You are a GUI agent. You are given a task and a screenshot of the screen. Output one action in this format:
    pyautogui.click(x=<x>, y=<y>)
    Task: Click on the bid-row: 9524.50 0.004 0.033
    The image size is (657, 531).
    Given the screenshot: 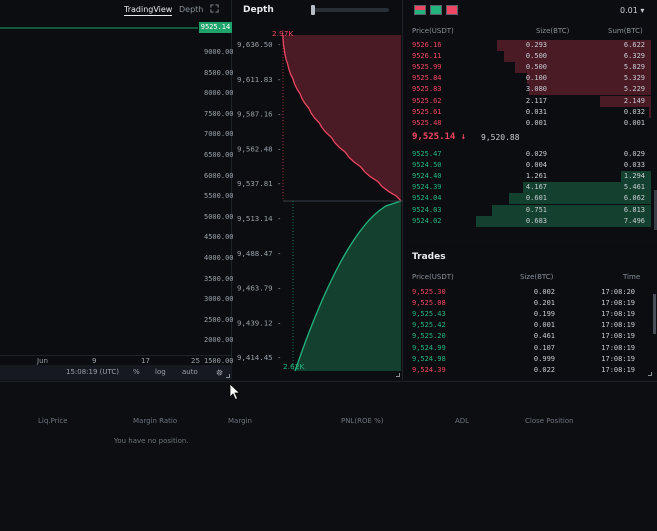 What is the action you would take?
    pyautogui.click(x=527, y=165)
    